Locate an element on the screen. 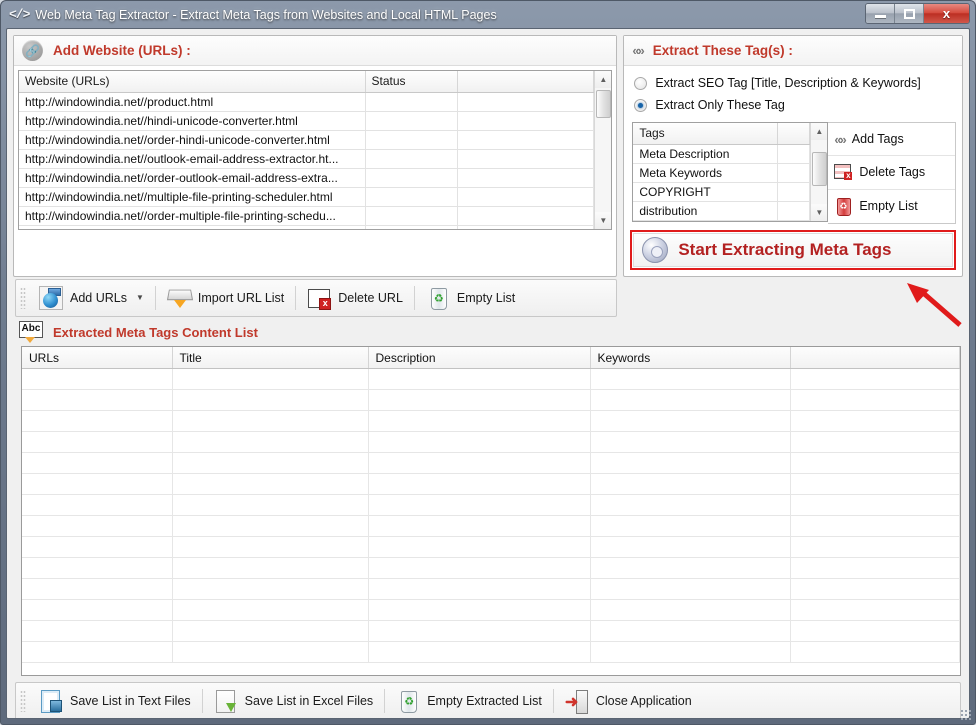 This screenshot has width=976, height=725. tags-scrollbar: ▲ ▼ is located at coordinates (819, 172).